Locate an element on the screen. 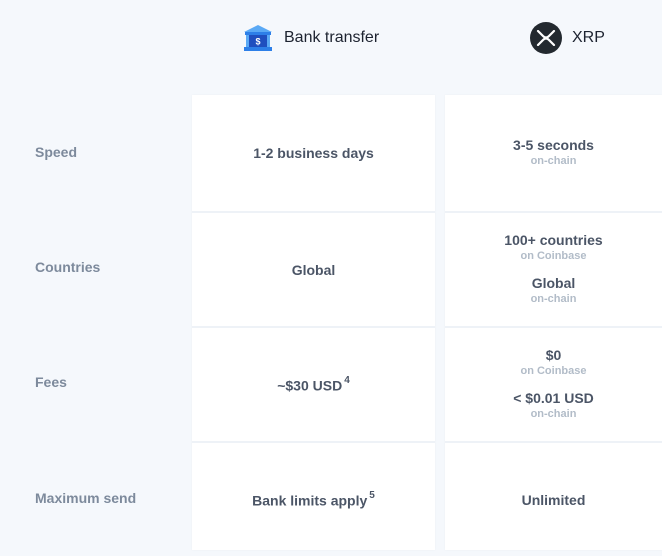 Image resolution: width=662 pixels, height=556 pixels. fees-xrp-value-2: < $0.01 USD is located at coordinates (553, 398).